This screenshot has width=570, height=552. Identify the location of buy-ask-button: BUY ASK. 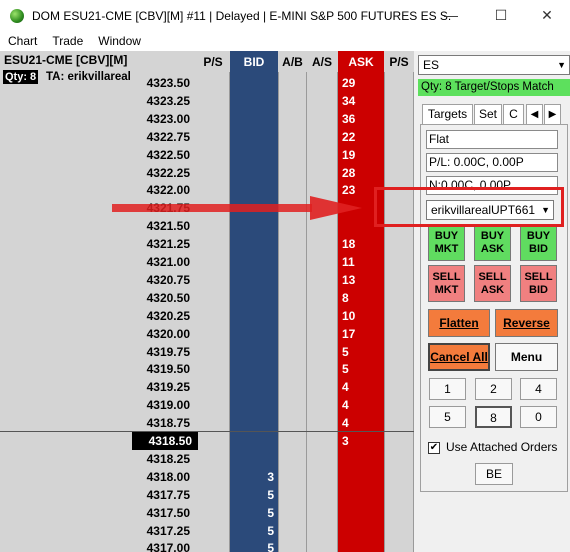
(492, 242).